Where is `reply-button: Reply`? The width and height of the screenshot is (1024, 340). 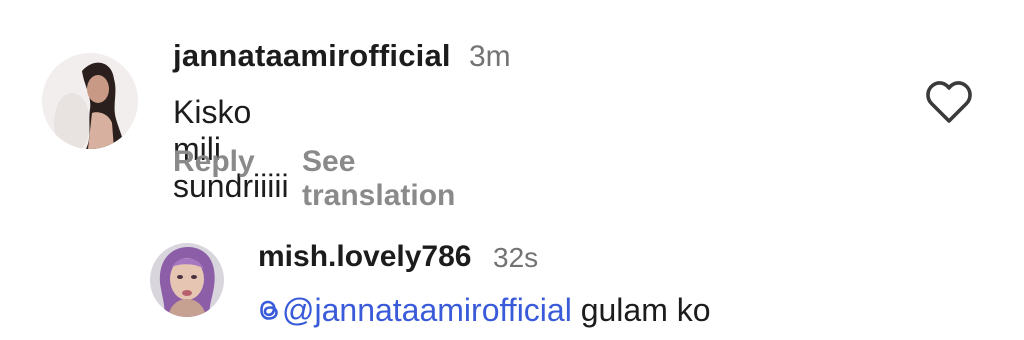
reply-button: Reply is located at coordinates (214, 162).